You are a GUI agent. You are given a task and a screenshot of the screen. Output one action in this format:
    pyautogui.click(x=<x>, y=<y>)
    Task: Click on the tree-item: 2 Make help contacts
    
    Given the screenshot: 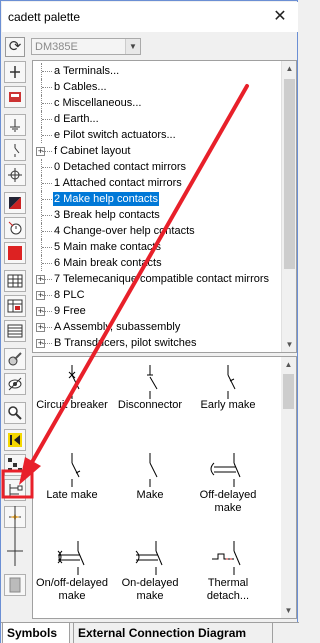 What is the action you would take?
    pyautogui.click(x=158, y=199)
    